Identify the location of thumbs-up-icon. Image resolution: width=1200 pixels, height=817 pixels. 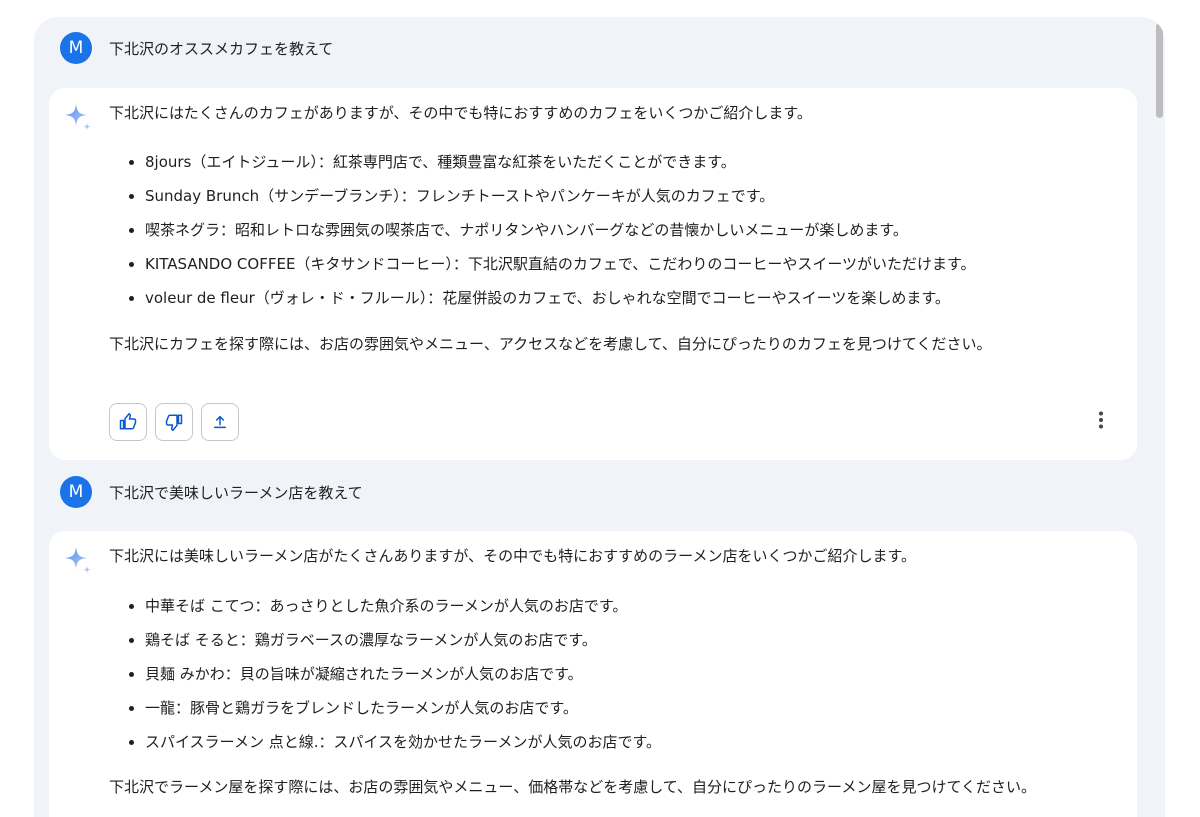
(128, 421).